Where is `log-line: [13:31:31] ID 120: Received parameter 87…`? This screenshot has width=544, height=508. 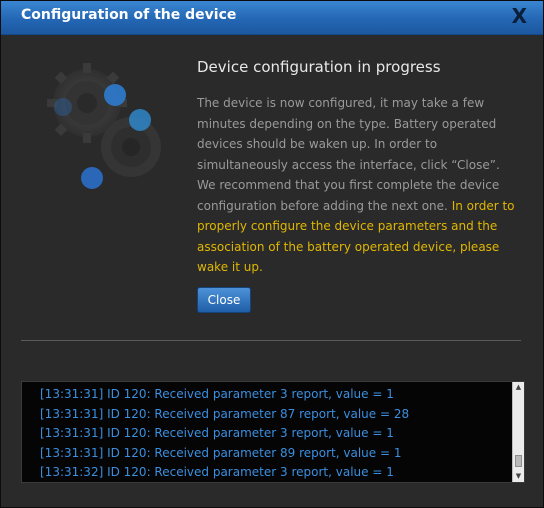 log-line: [13:31:31] ID 120: Received parameter 87… is located at coordinates (225, 413).